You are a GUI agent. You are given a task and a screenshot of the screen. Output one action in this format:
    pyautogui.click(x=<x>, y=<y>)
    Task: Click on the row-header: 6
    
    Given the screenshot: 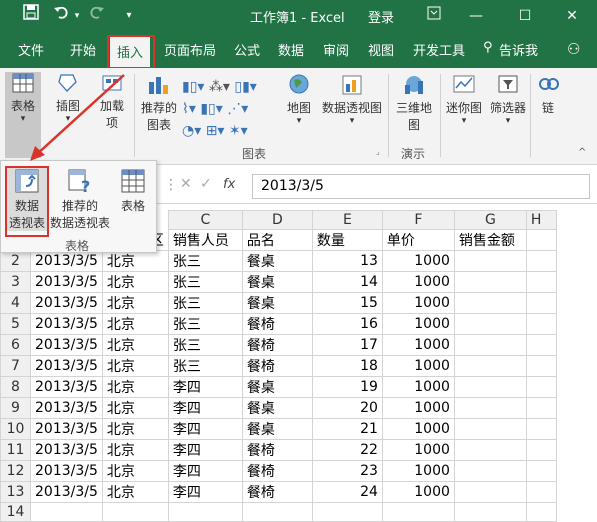 What is the action you would take?
    pyautogui.click(x=15, y=345)
    